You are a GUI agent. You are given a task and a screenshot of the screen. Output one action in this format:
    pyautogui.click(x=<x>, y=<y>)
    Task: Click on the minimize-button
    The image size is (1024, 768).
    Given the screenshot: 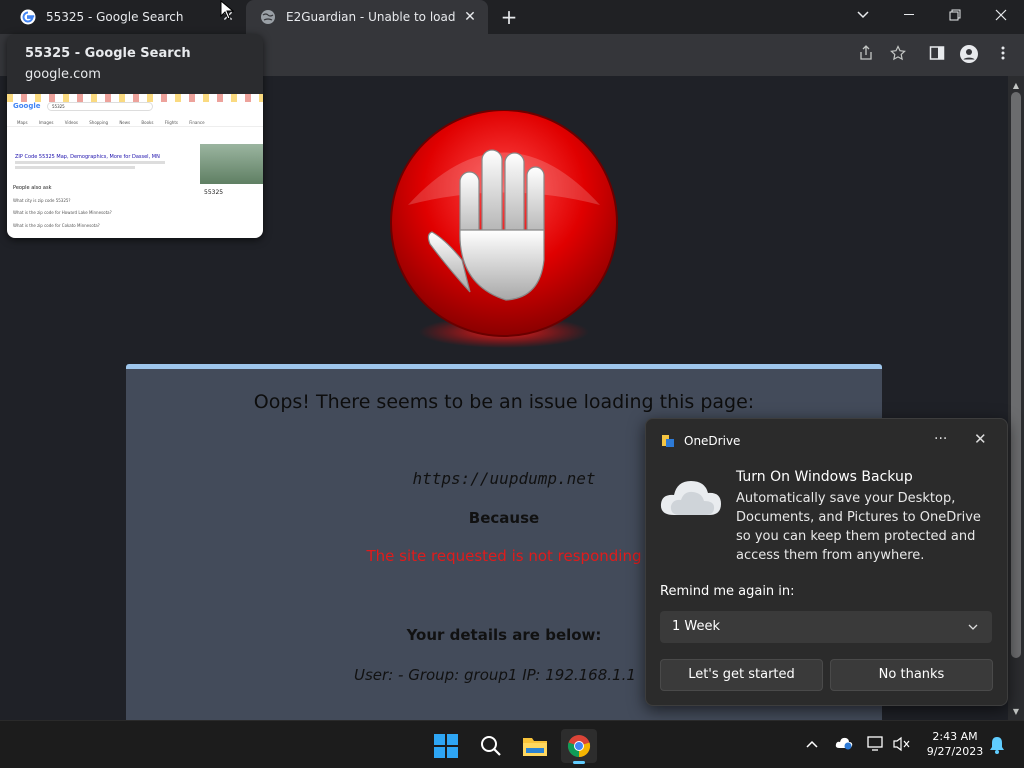 What is the action you would take?
    pyautogui.click(x=909, y=15)
    